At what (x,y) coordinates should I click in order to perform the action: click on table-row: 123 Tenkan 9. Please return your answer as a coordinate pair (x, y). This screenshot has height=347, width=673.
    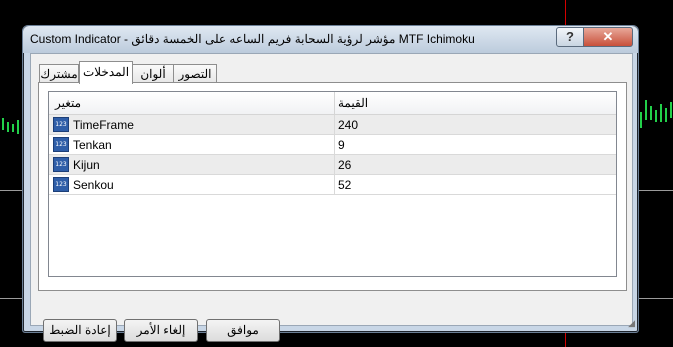
    Looking at the image, I should click on (332, 145).